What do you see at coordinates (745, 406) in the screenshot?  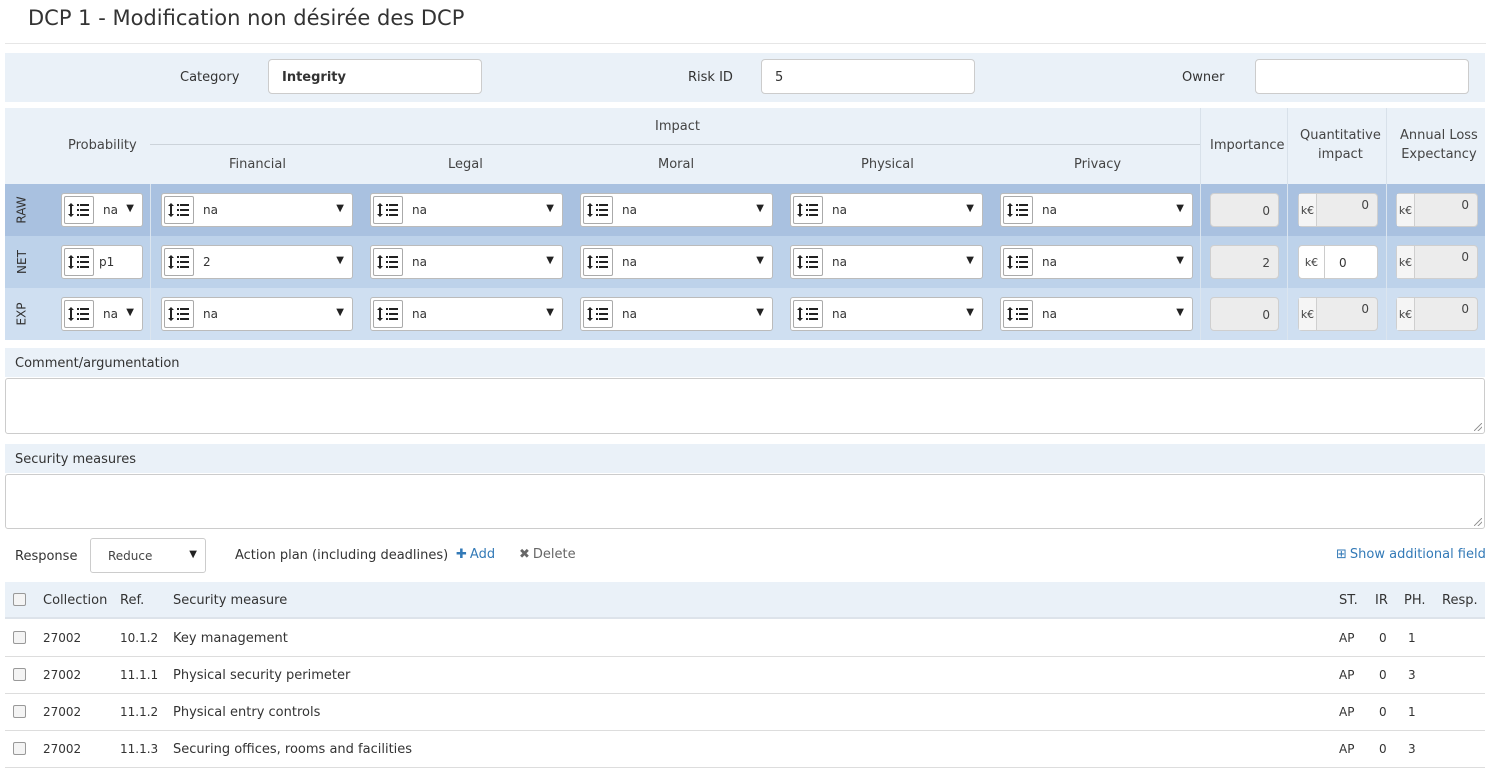 I see `comment-textarea` at bounding box center [745, 406].